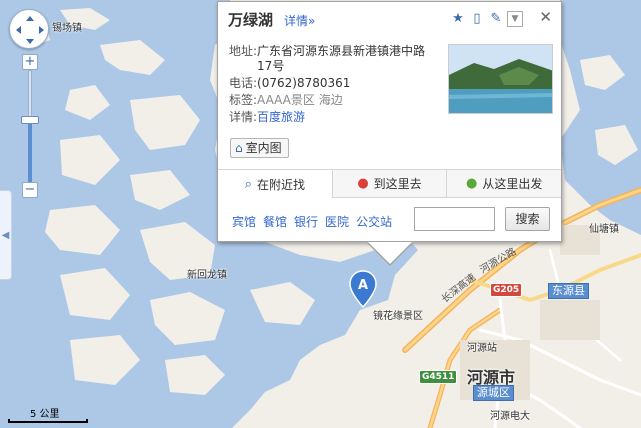 The width and height of the screenshot is (641, 428). What do you see at coordinates (482, 346) in the screenshot?
I see `place-heyuanzhan: 河源站` at bounding box center [482, 346].